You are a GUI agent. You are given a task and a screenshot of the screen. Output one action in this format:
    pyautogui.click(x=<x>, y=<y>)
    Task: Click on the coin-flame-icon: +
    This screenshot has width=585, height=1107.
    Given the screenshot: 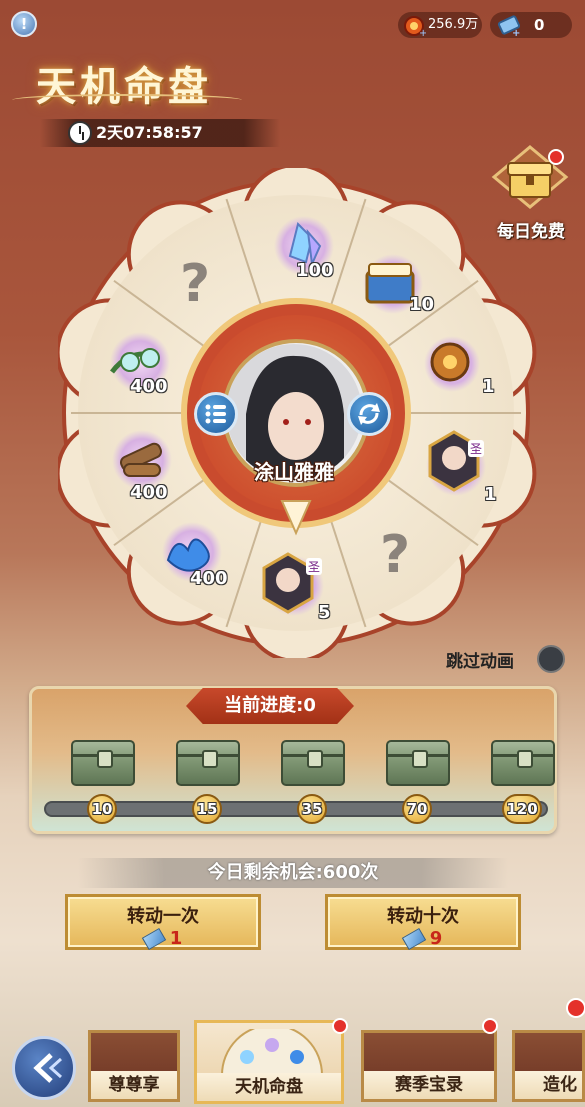 What is the action you would take?
    pyautogui.click(x=414, y=26)
    